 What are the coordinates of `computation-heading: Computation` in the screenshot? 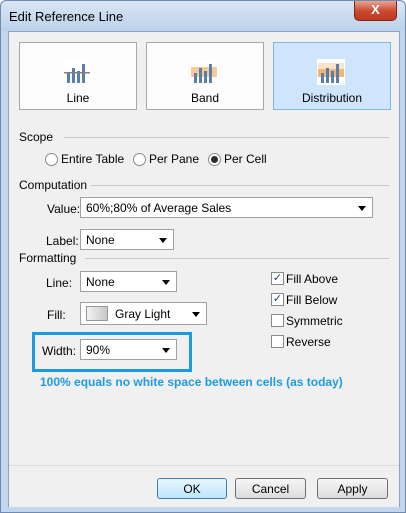 It's located at (53, 185).